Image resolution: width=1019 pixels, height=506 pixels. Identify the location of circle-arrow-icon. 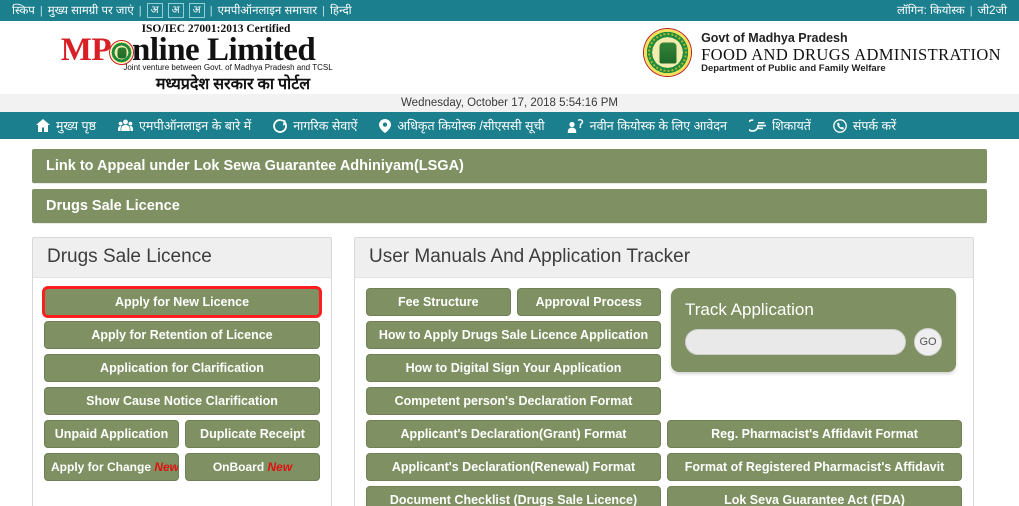
(280, 125).